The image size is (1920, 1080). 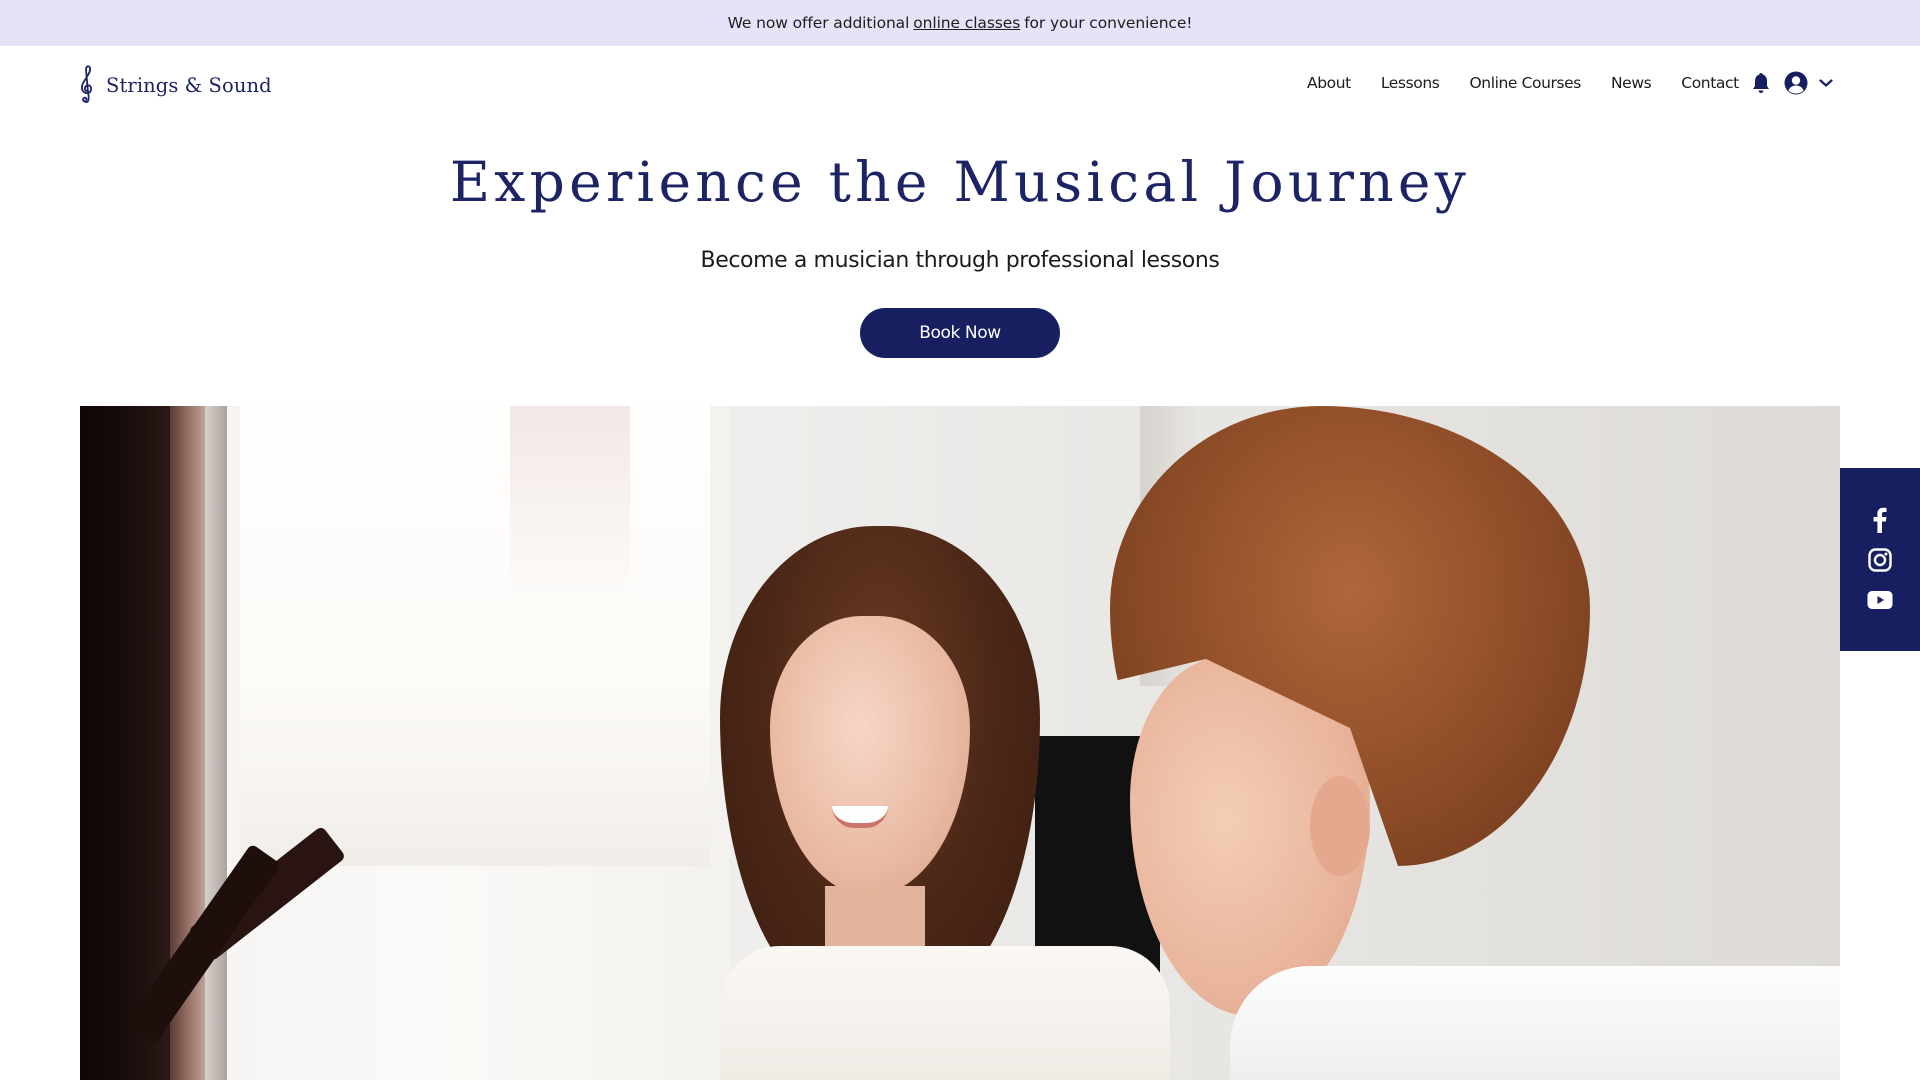 I want to click on youtube-link, so click(x=1880, y=600).